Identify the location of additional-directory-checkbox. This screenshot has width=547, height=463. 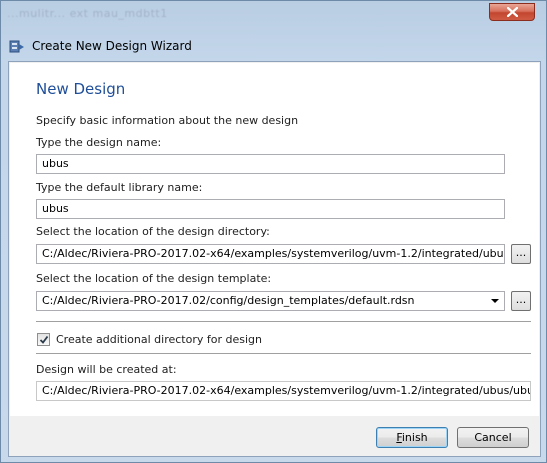
(43, 339).